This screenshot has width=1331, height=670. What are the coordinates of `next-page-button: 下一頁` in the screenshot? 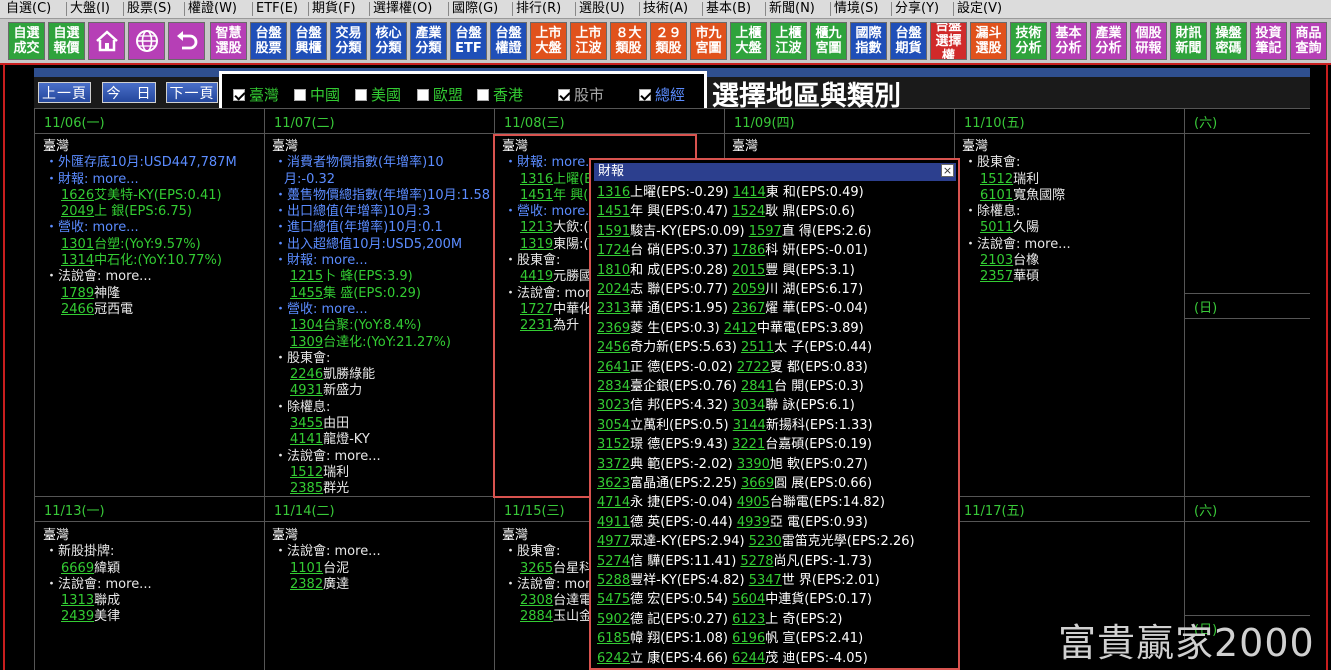 It's located at (192, 92).